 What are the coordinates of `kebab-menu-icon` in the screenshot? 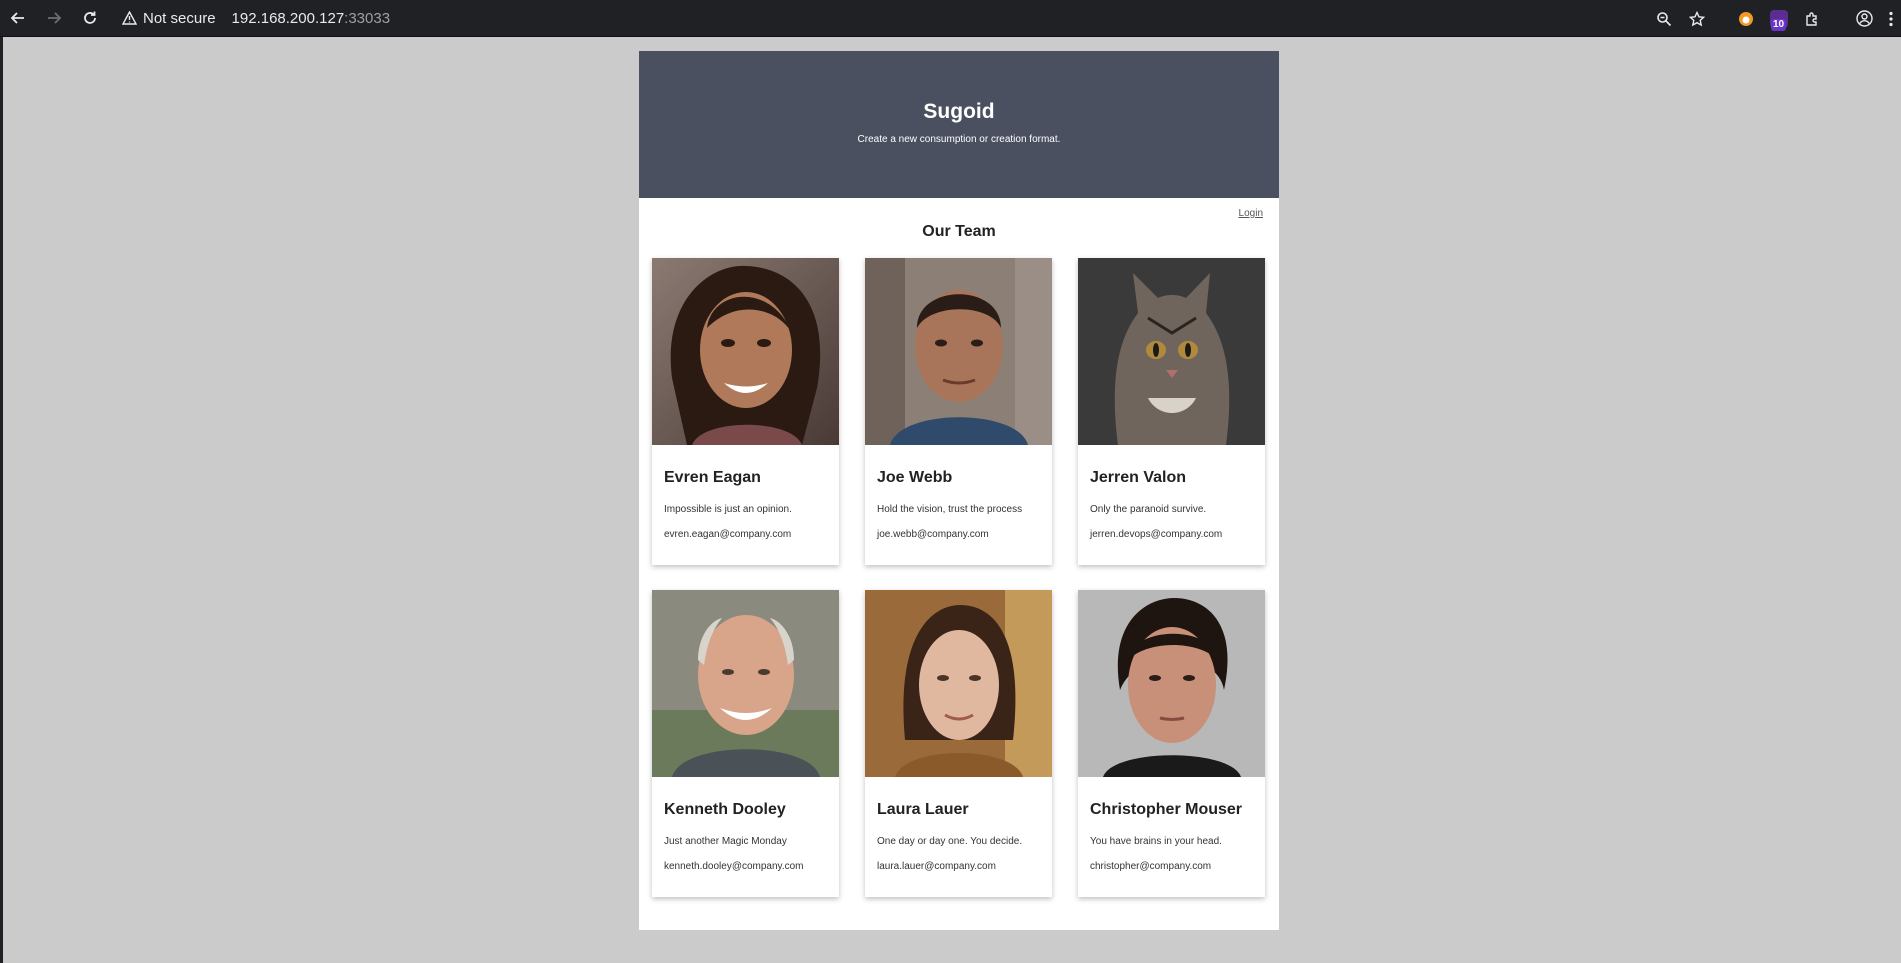 It's located at (1891, 18).